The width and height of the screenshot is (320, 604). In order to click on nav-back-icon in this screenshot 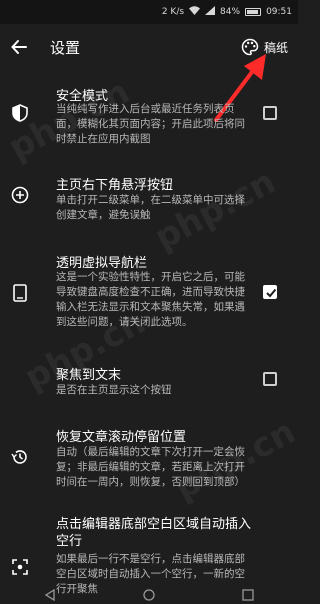, I will do `click(50, 595)`.